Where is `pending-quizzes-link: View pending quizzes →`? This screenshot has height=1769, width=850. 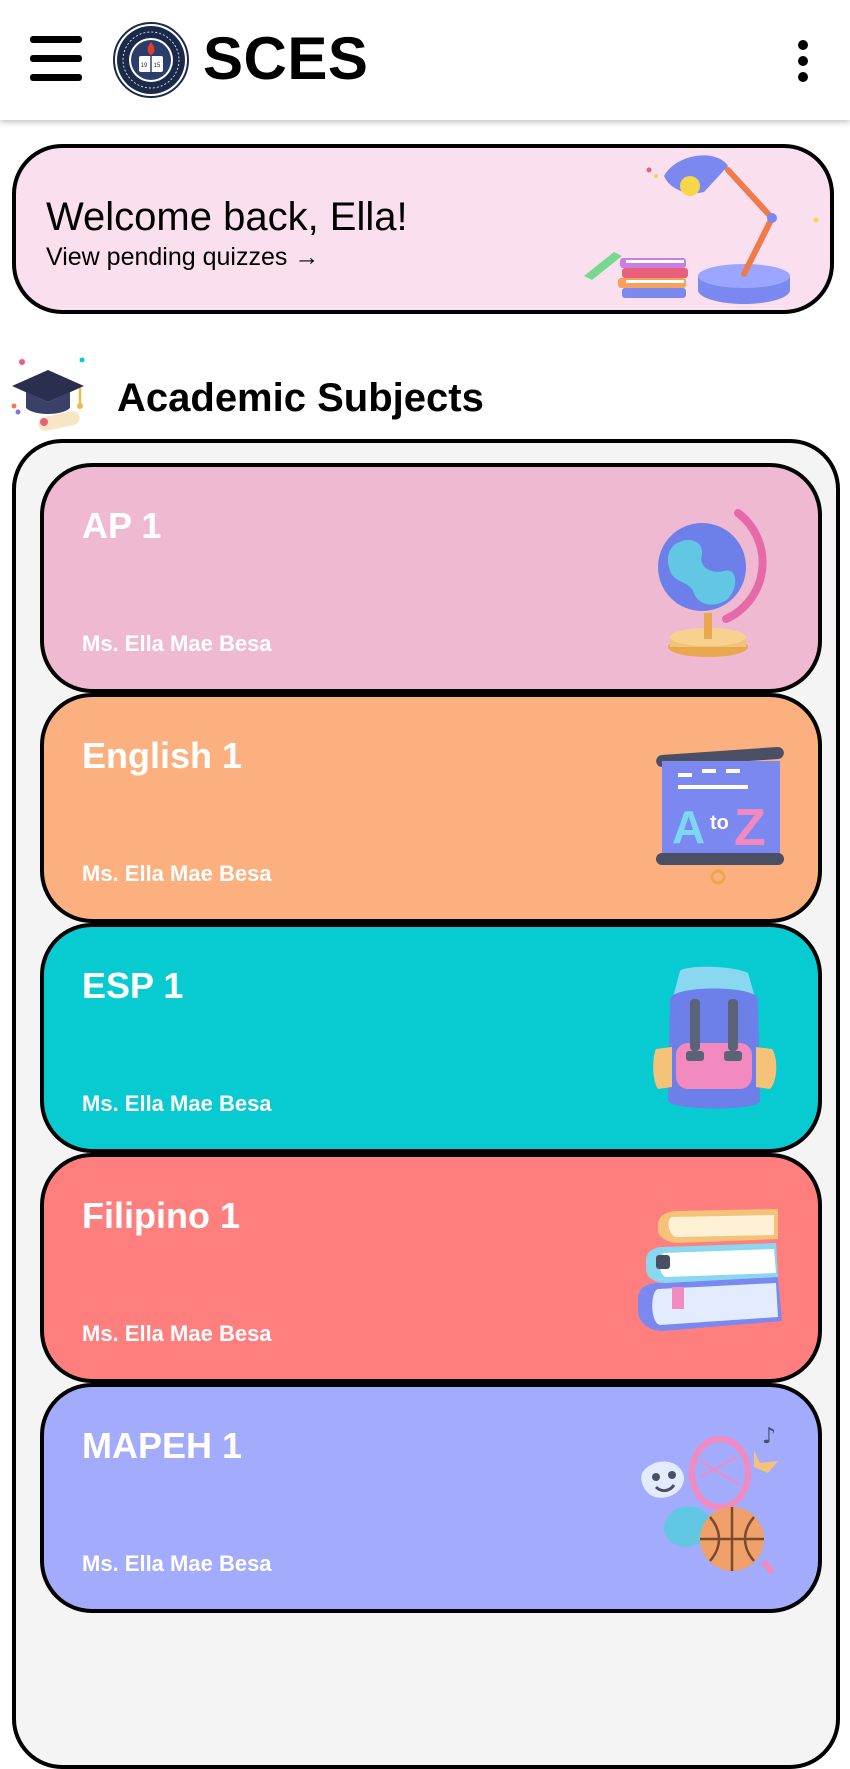 pending-quizzes-link: View pending quizzes → is located at coordinates (182, 257).